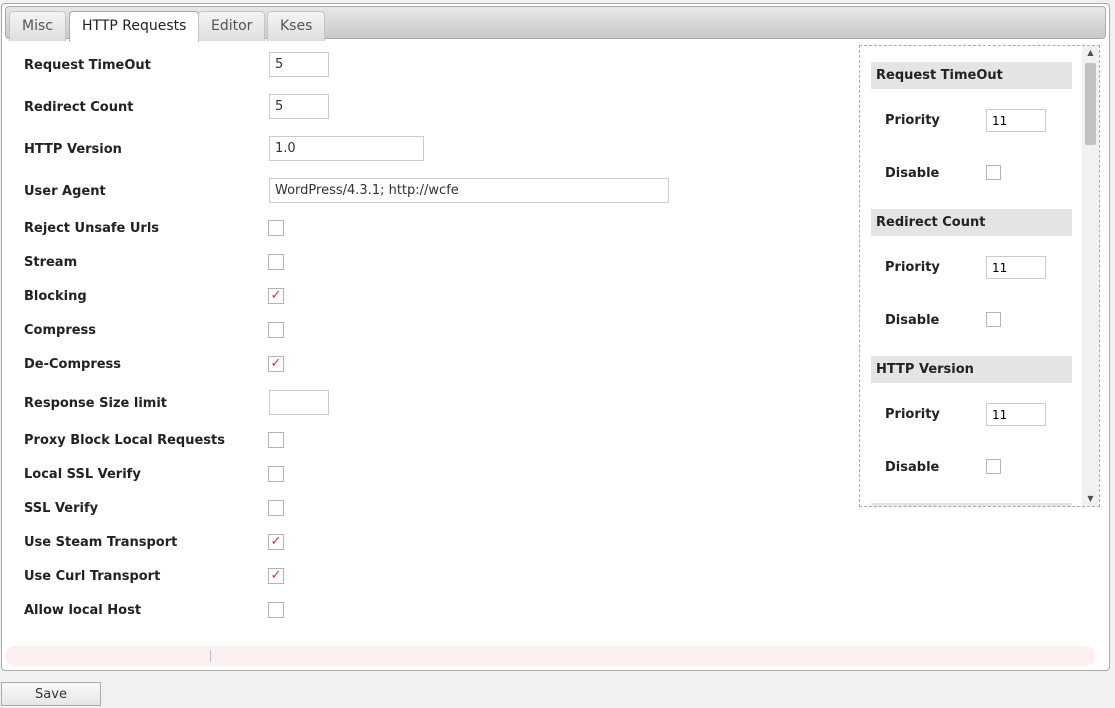 The width and height of the screenshot is (1115, 708). Describe the element at coordinates (276, 440) in the screenshot. I see `proxy-block-local-checkbox` at that location.